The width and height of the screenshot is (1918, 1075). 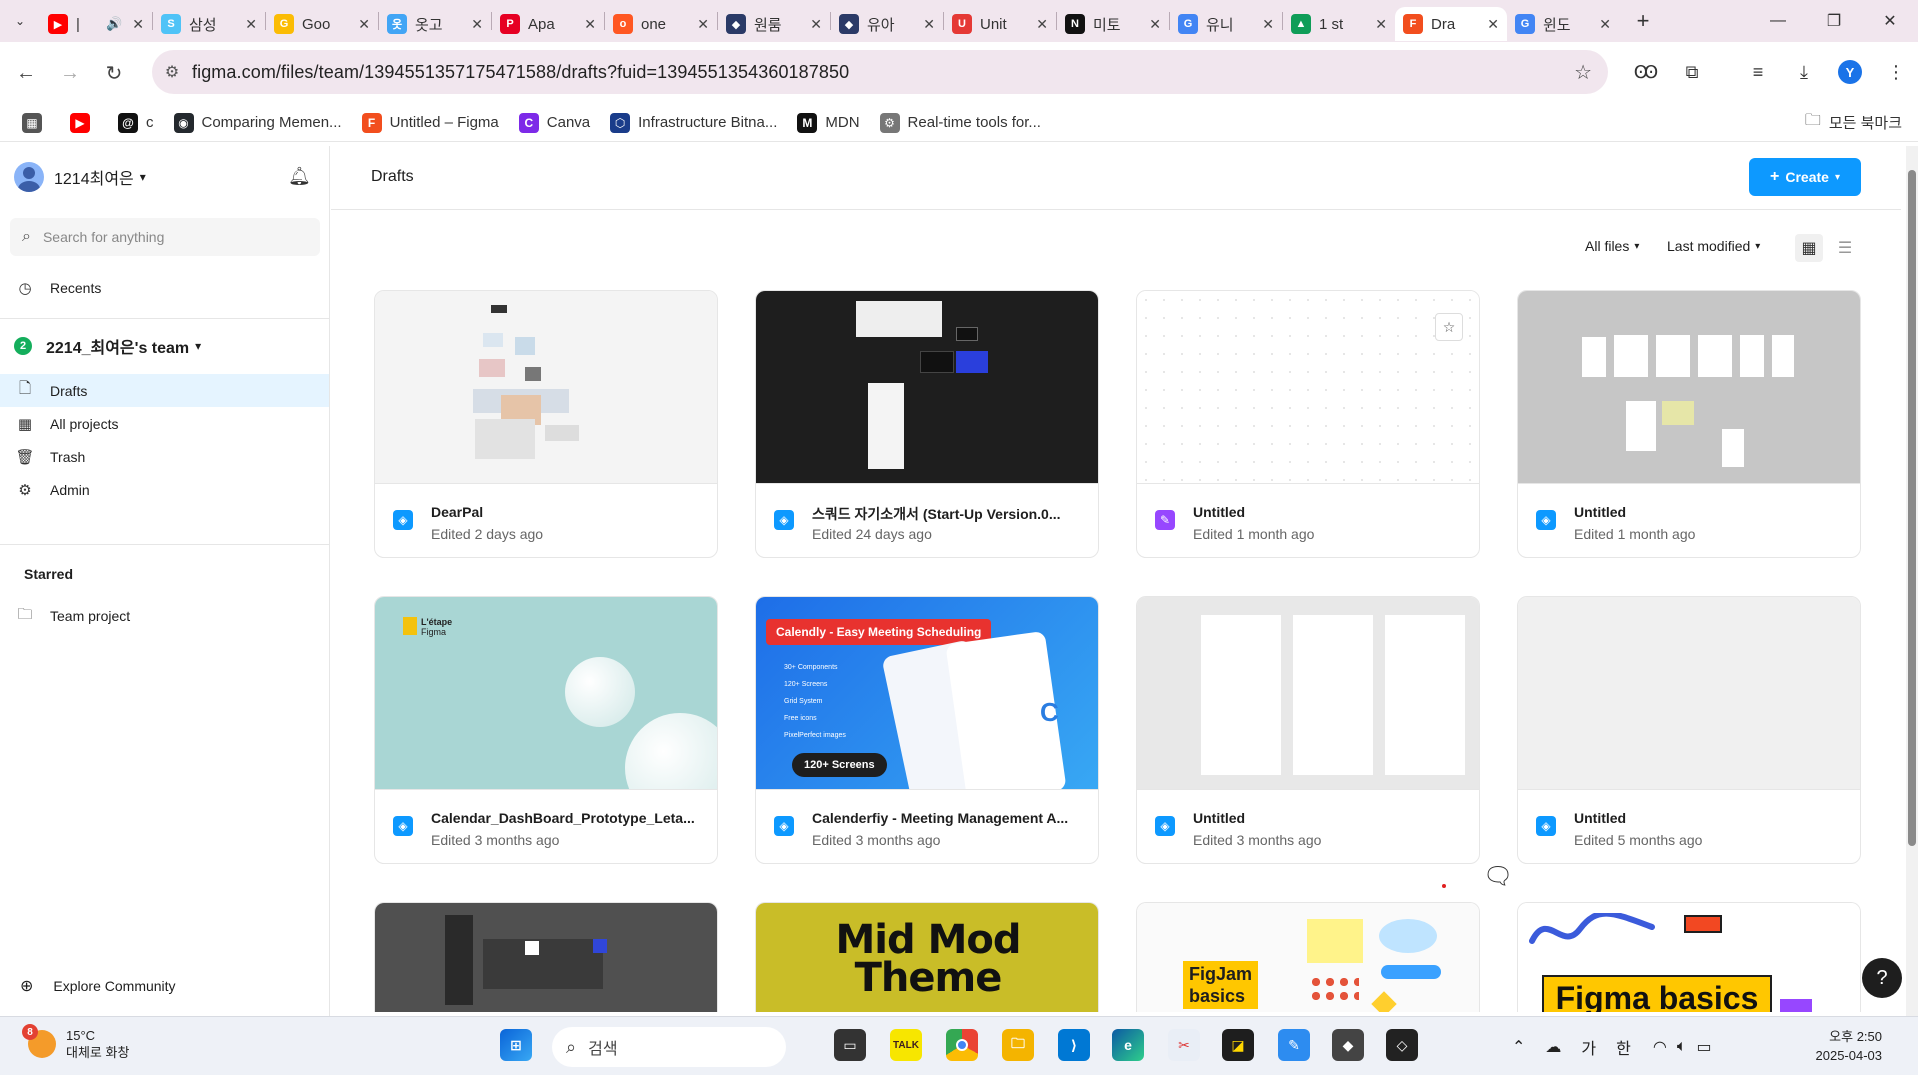 What do you see at coordinates (1643, 21) in the screenshot?
I see `new-tab-button: +` at bounding box center [1643, 21].